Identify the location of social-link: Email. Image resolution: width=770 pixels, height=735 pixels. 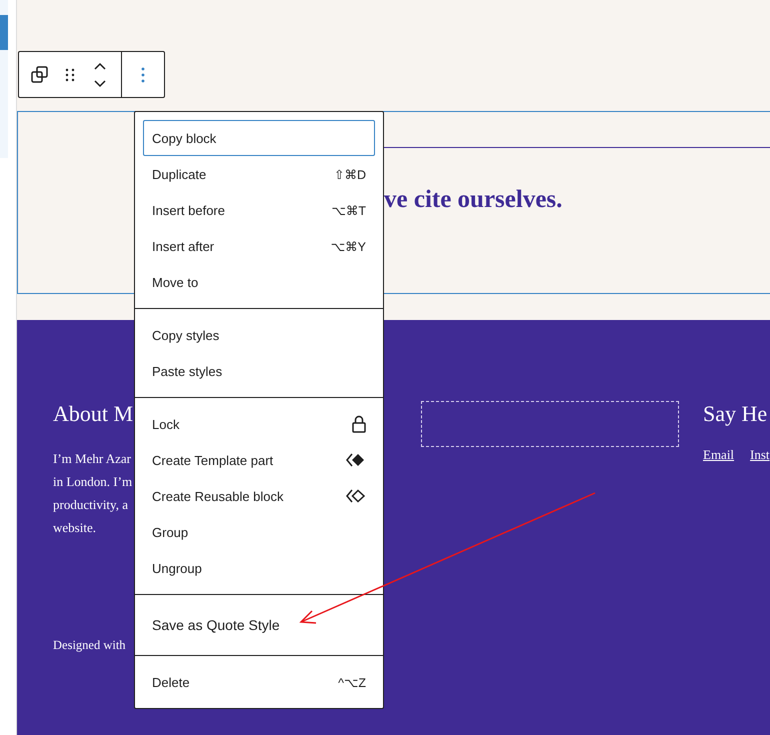
(718, 455).